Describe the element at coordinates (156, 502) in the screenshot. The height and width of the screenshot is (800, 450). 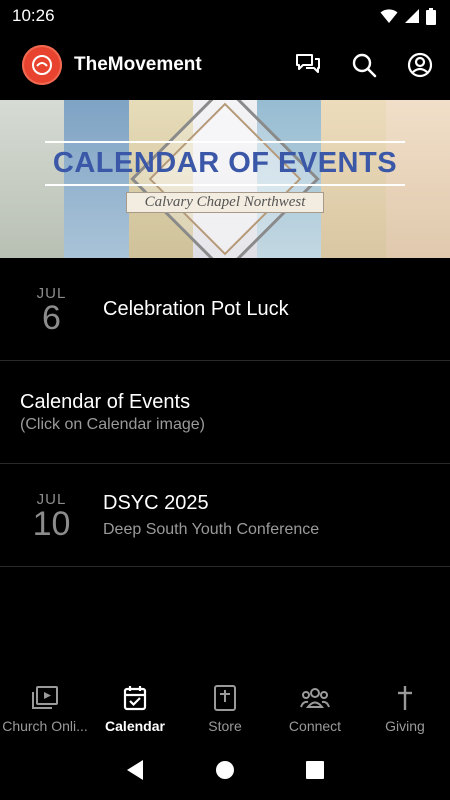
I see `event-title: DSYC 2025` at that location.